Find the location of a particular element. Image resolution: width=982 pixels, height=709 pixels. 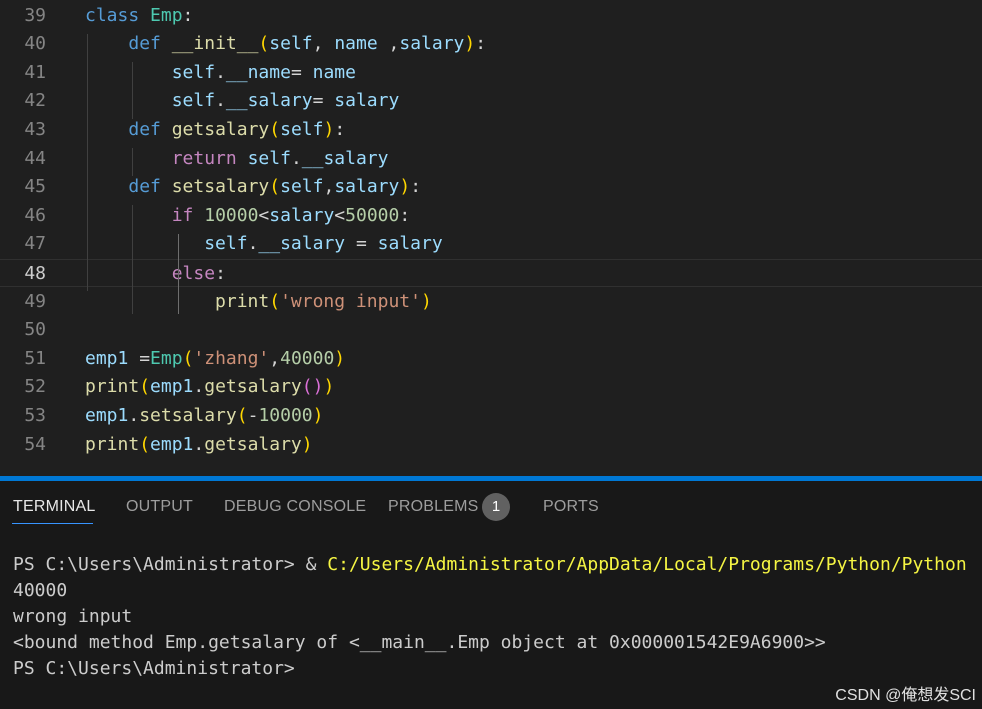

code-token: < is located at coordinates (264, 215).